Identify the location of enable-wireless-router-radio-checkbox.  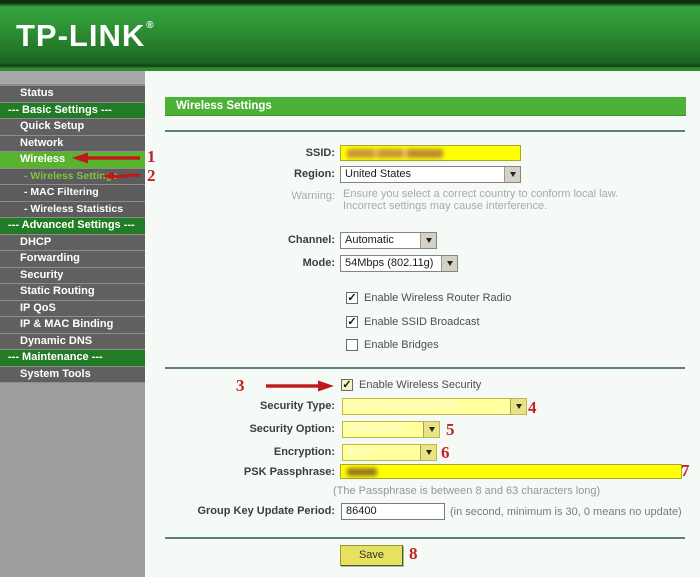
(352, 298).